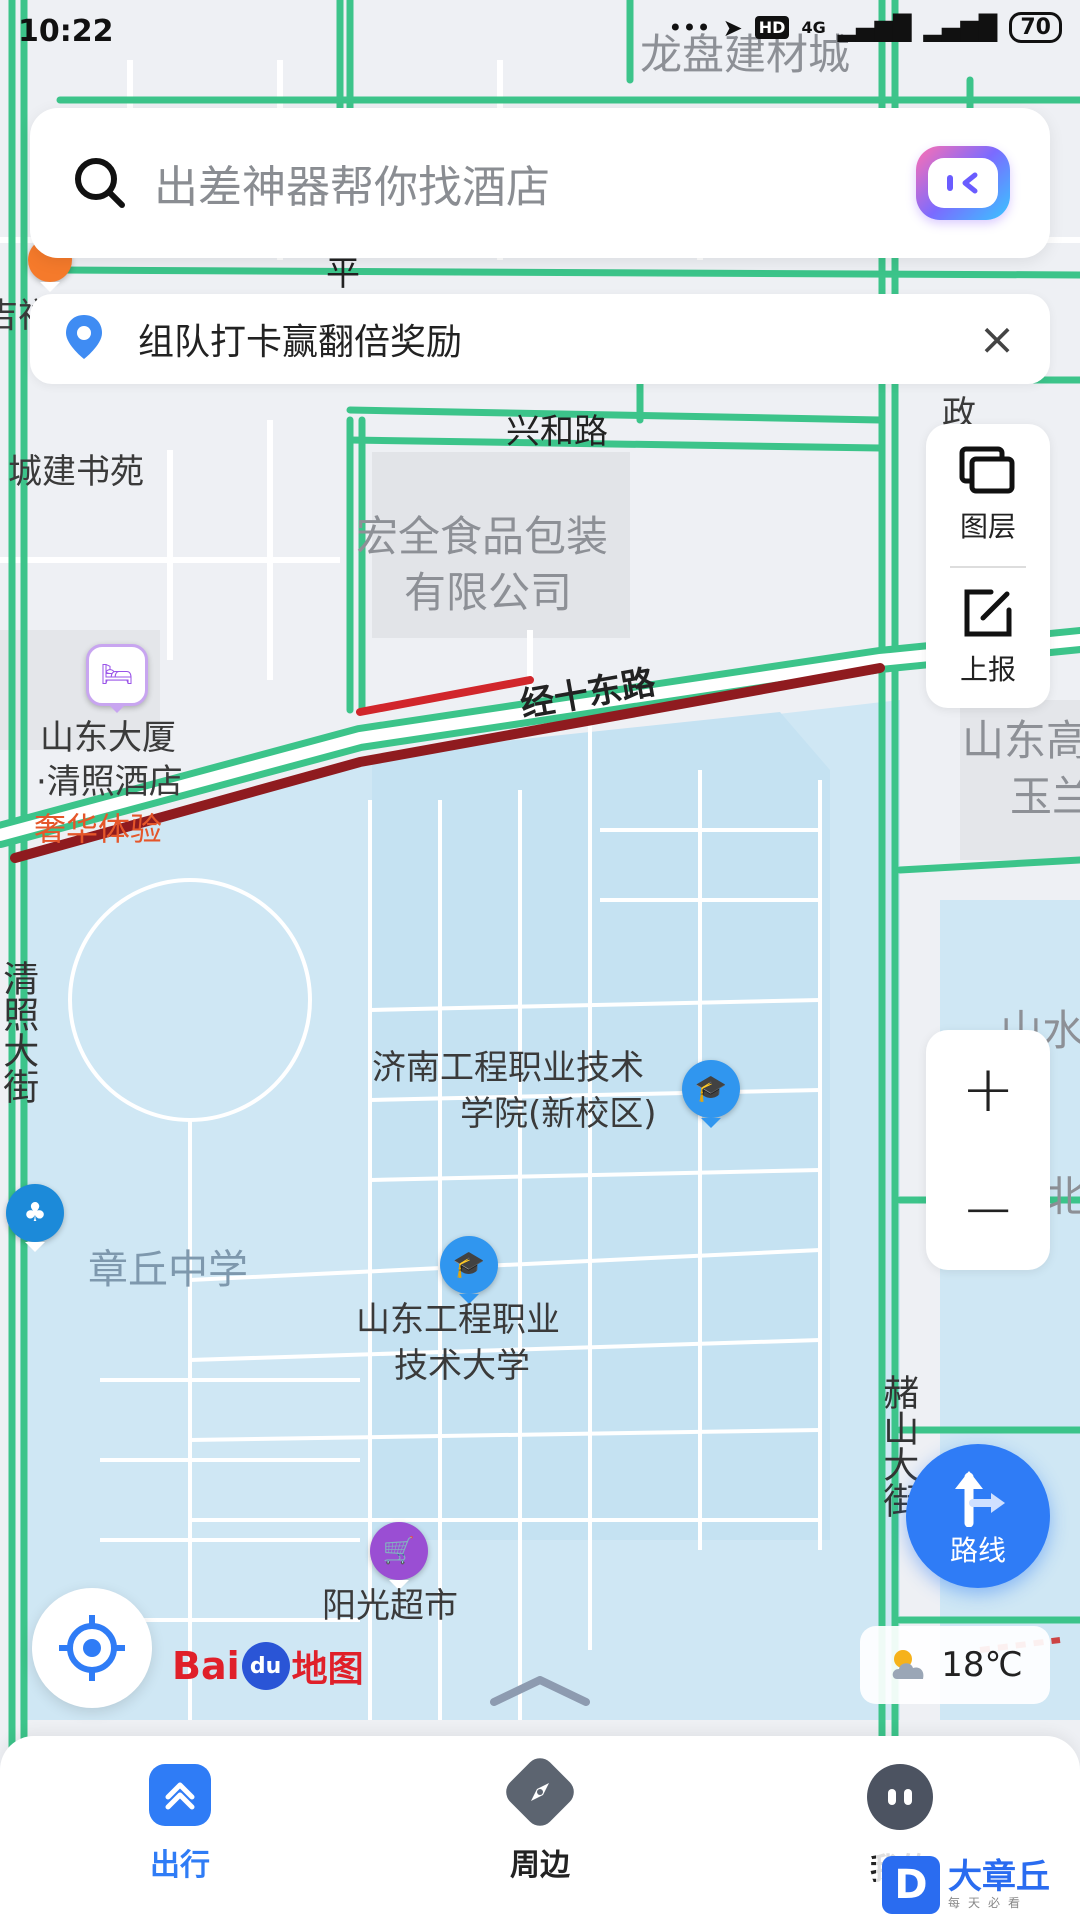  I want to click on map-tools-panel: 图层 上报, so click(988, 566).